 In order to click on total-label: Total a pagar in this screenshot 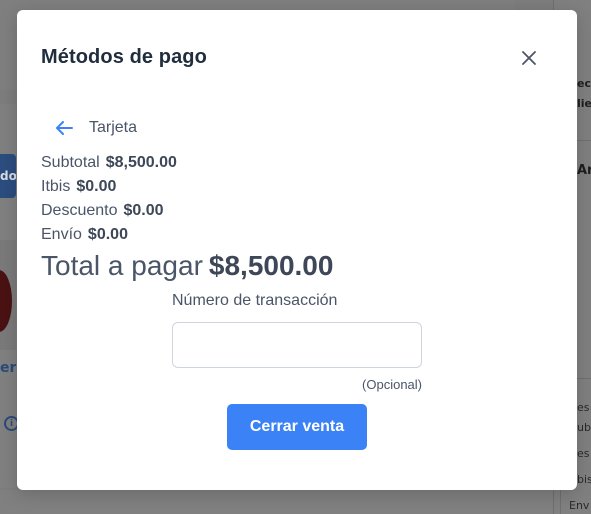, I will do `click(122, 265)`.